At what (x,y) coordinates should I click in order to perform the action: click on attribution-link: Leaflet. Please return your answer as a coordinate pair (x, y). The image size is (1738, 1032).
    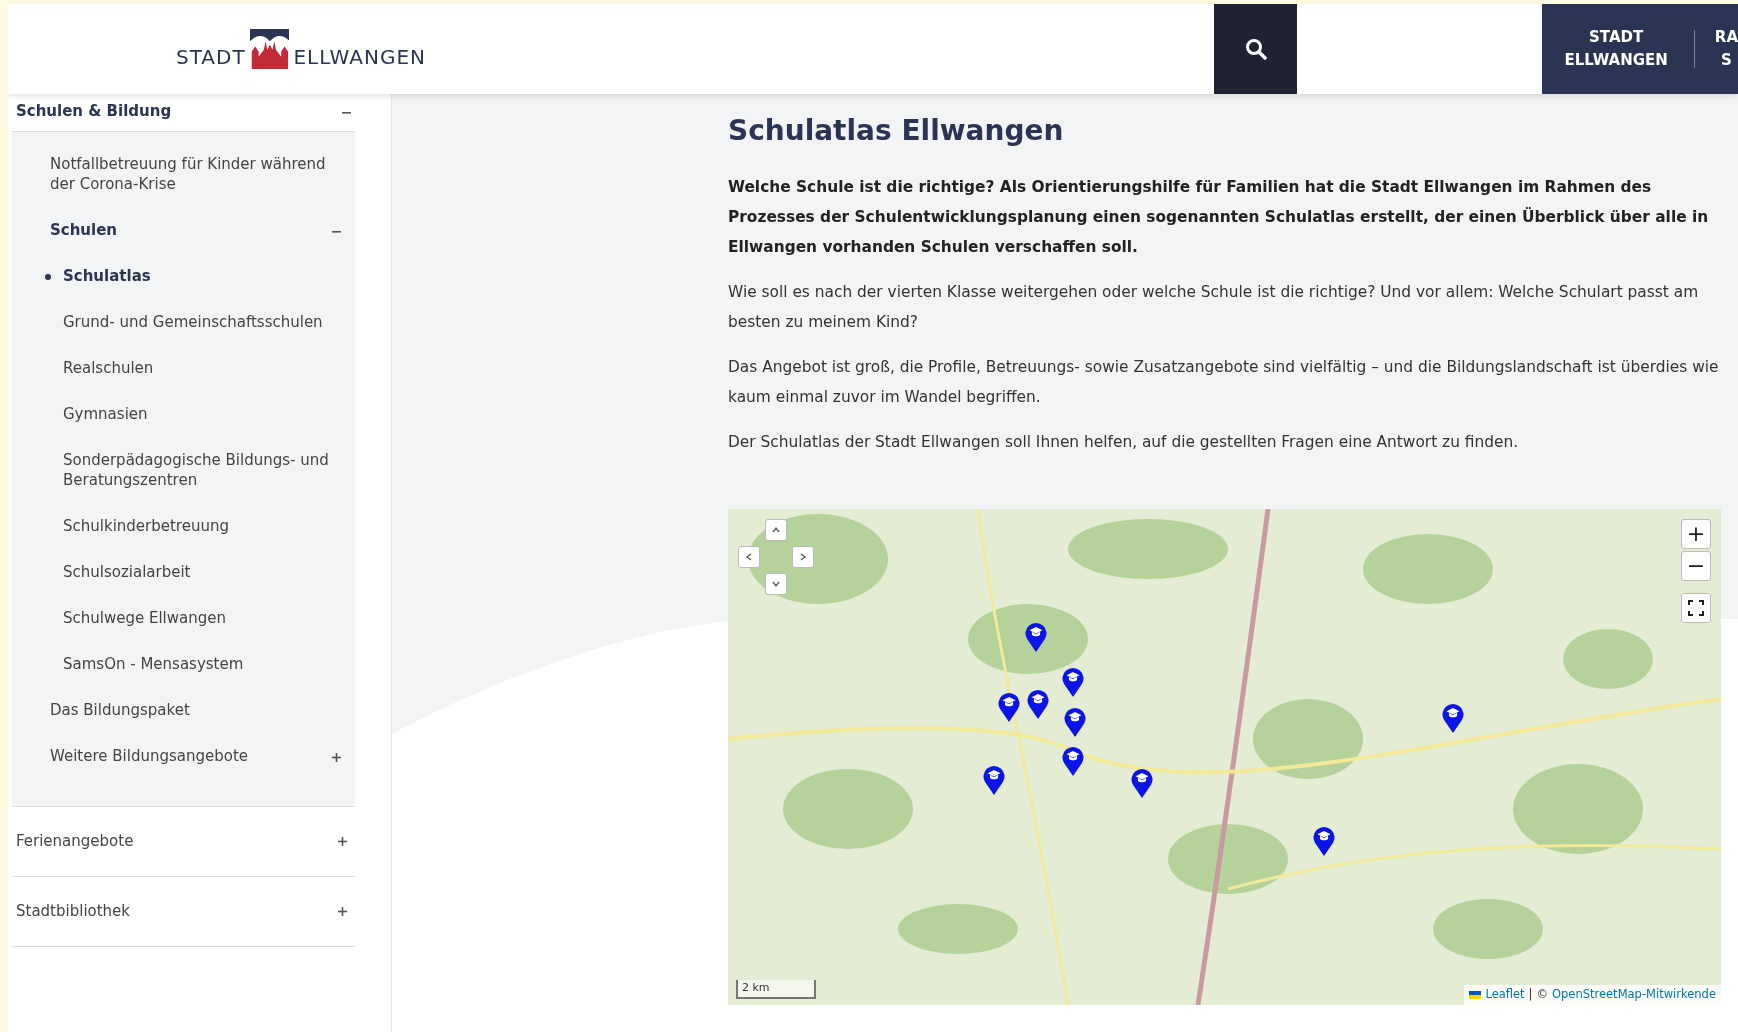
    Looking at the image, I should click on (1505, 995).